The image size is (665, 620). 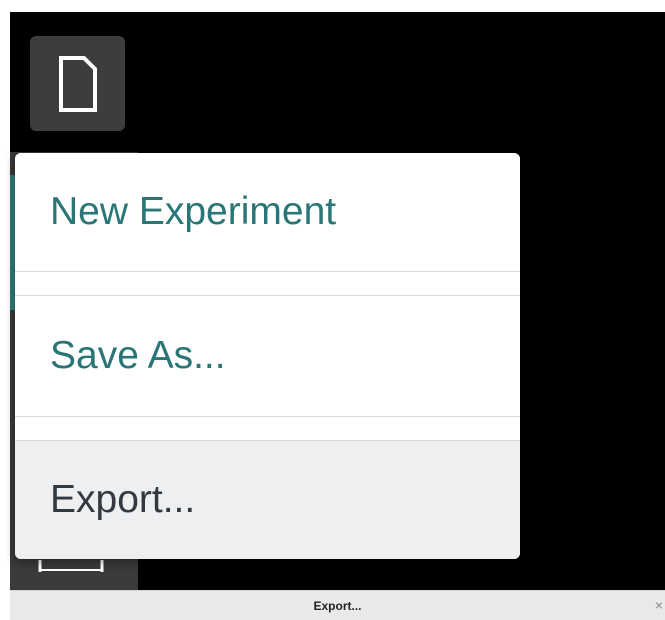 I want to click on menu-item-label: New Experiment, so click(x=193, y=211).